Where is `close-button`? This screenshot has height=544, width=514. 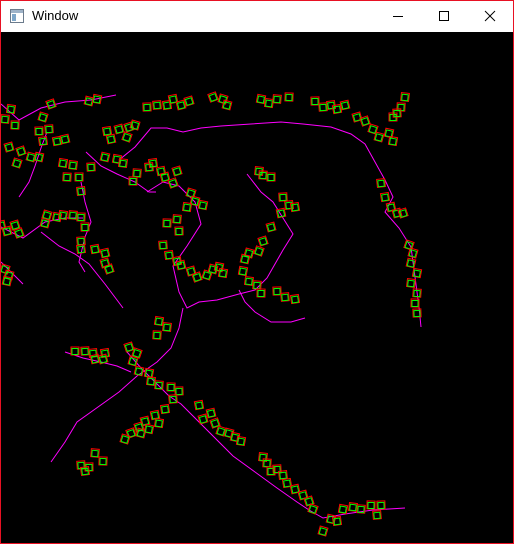 close-button is located at coordinates (490, 16).